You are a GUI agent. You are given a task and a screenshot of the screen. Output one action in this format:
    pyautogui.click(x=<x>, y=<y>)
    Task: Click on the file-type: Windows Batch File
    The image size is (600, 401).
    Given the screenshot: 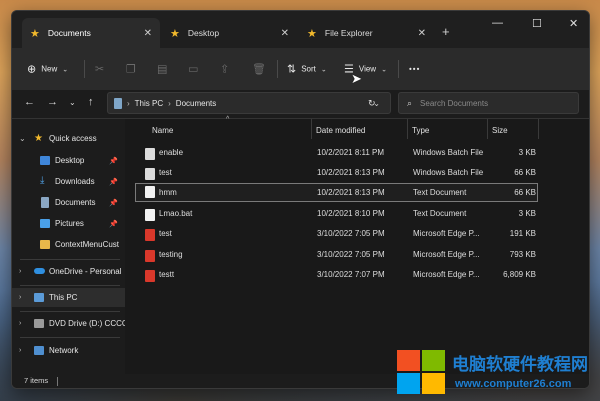 What is the action you would take?
    pyautogui.click(x=448, y=172)
    